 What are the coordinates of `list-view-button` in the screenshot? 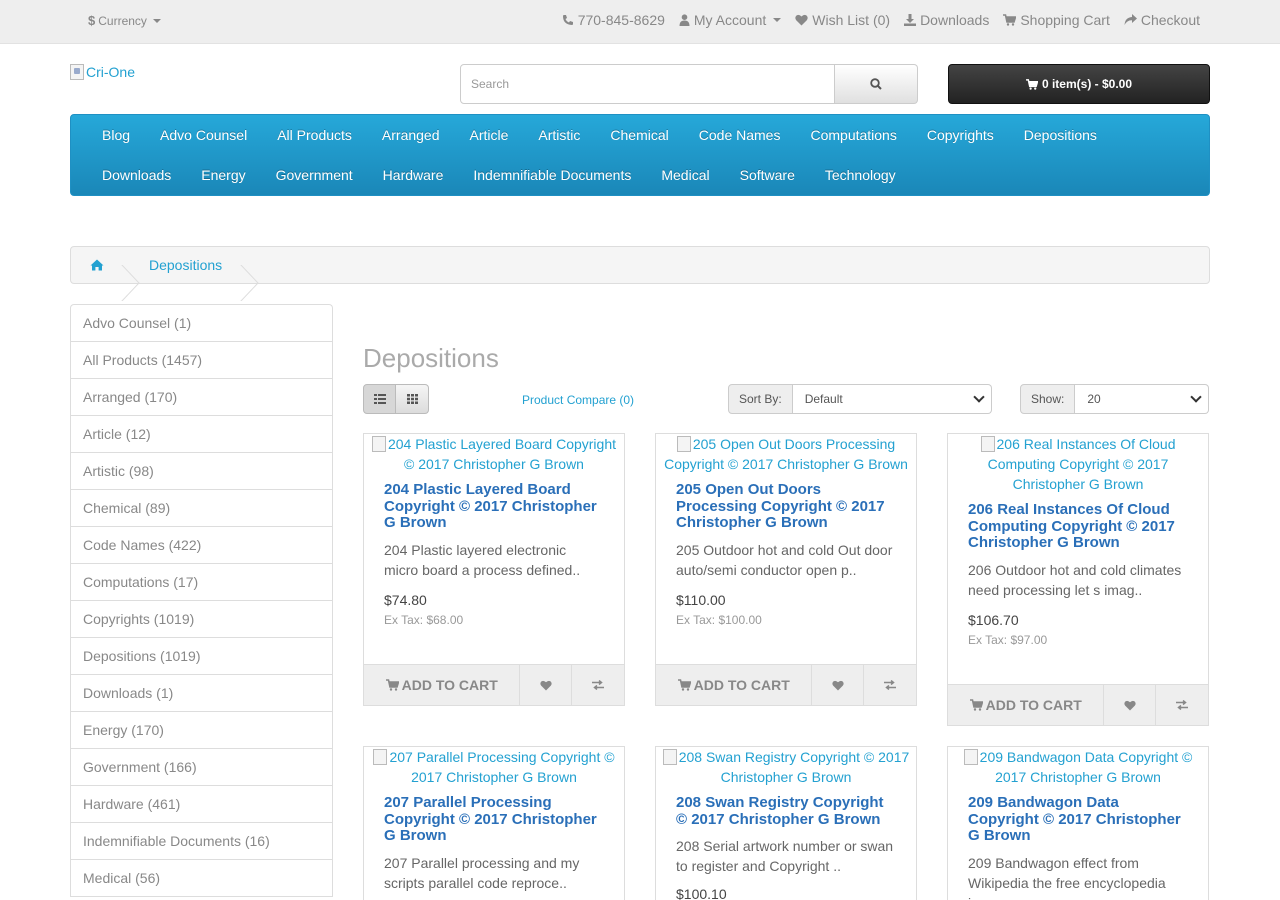 It's located at (379, 399).